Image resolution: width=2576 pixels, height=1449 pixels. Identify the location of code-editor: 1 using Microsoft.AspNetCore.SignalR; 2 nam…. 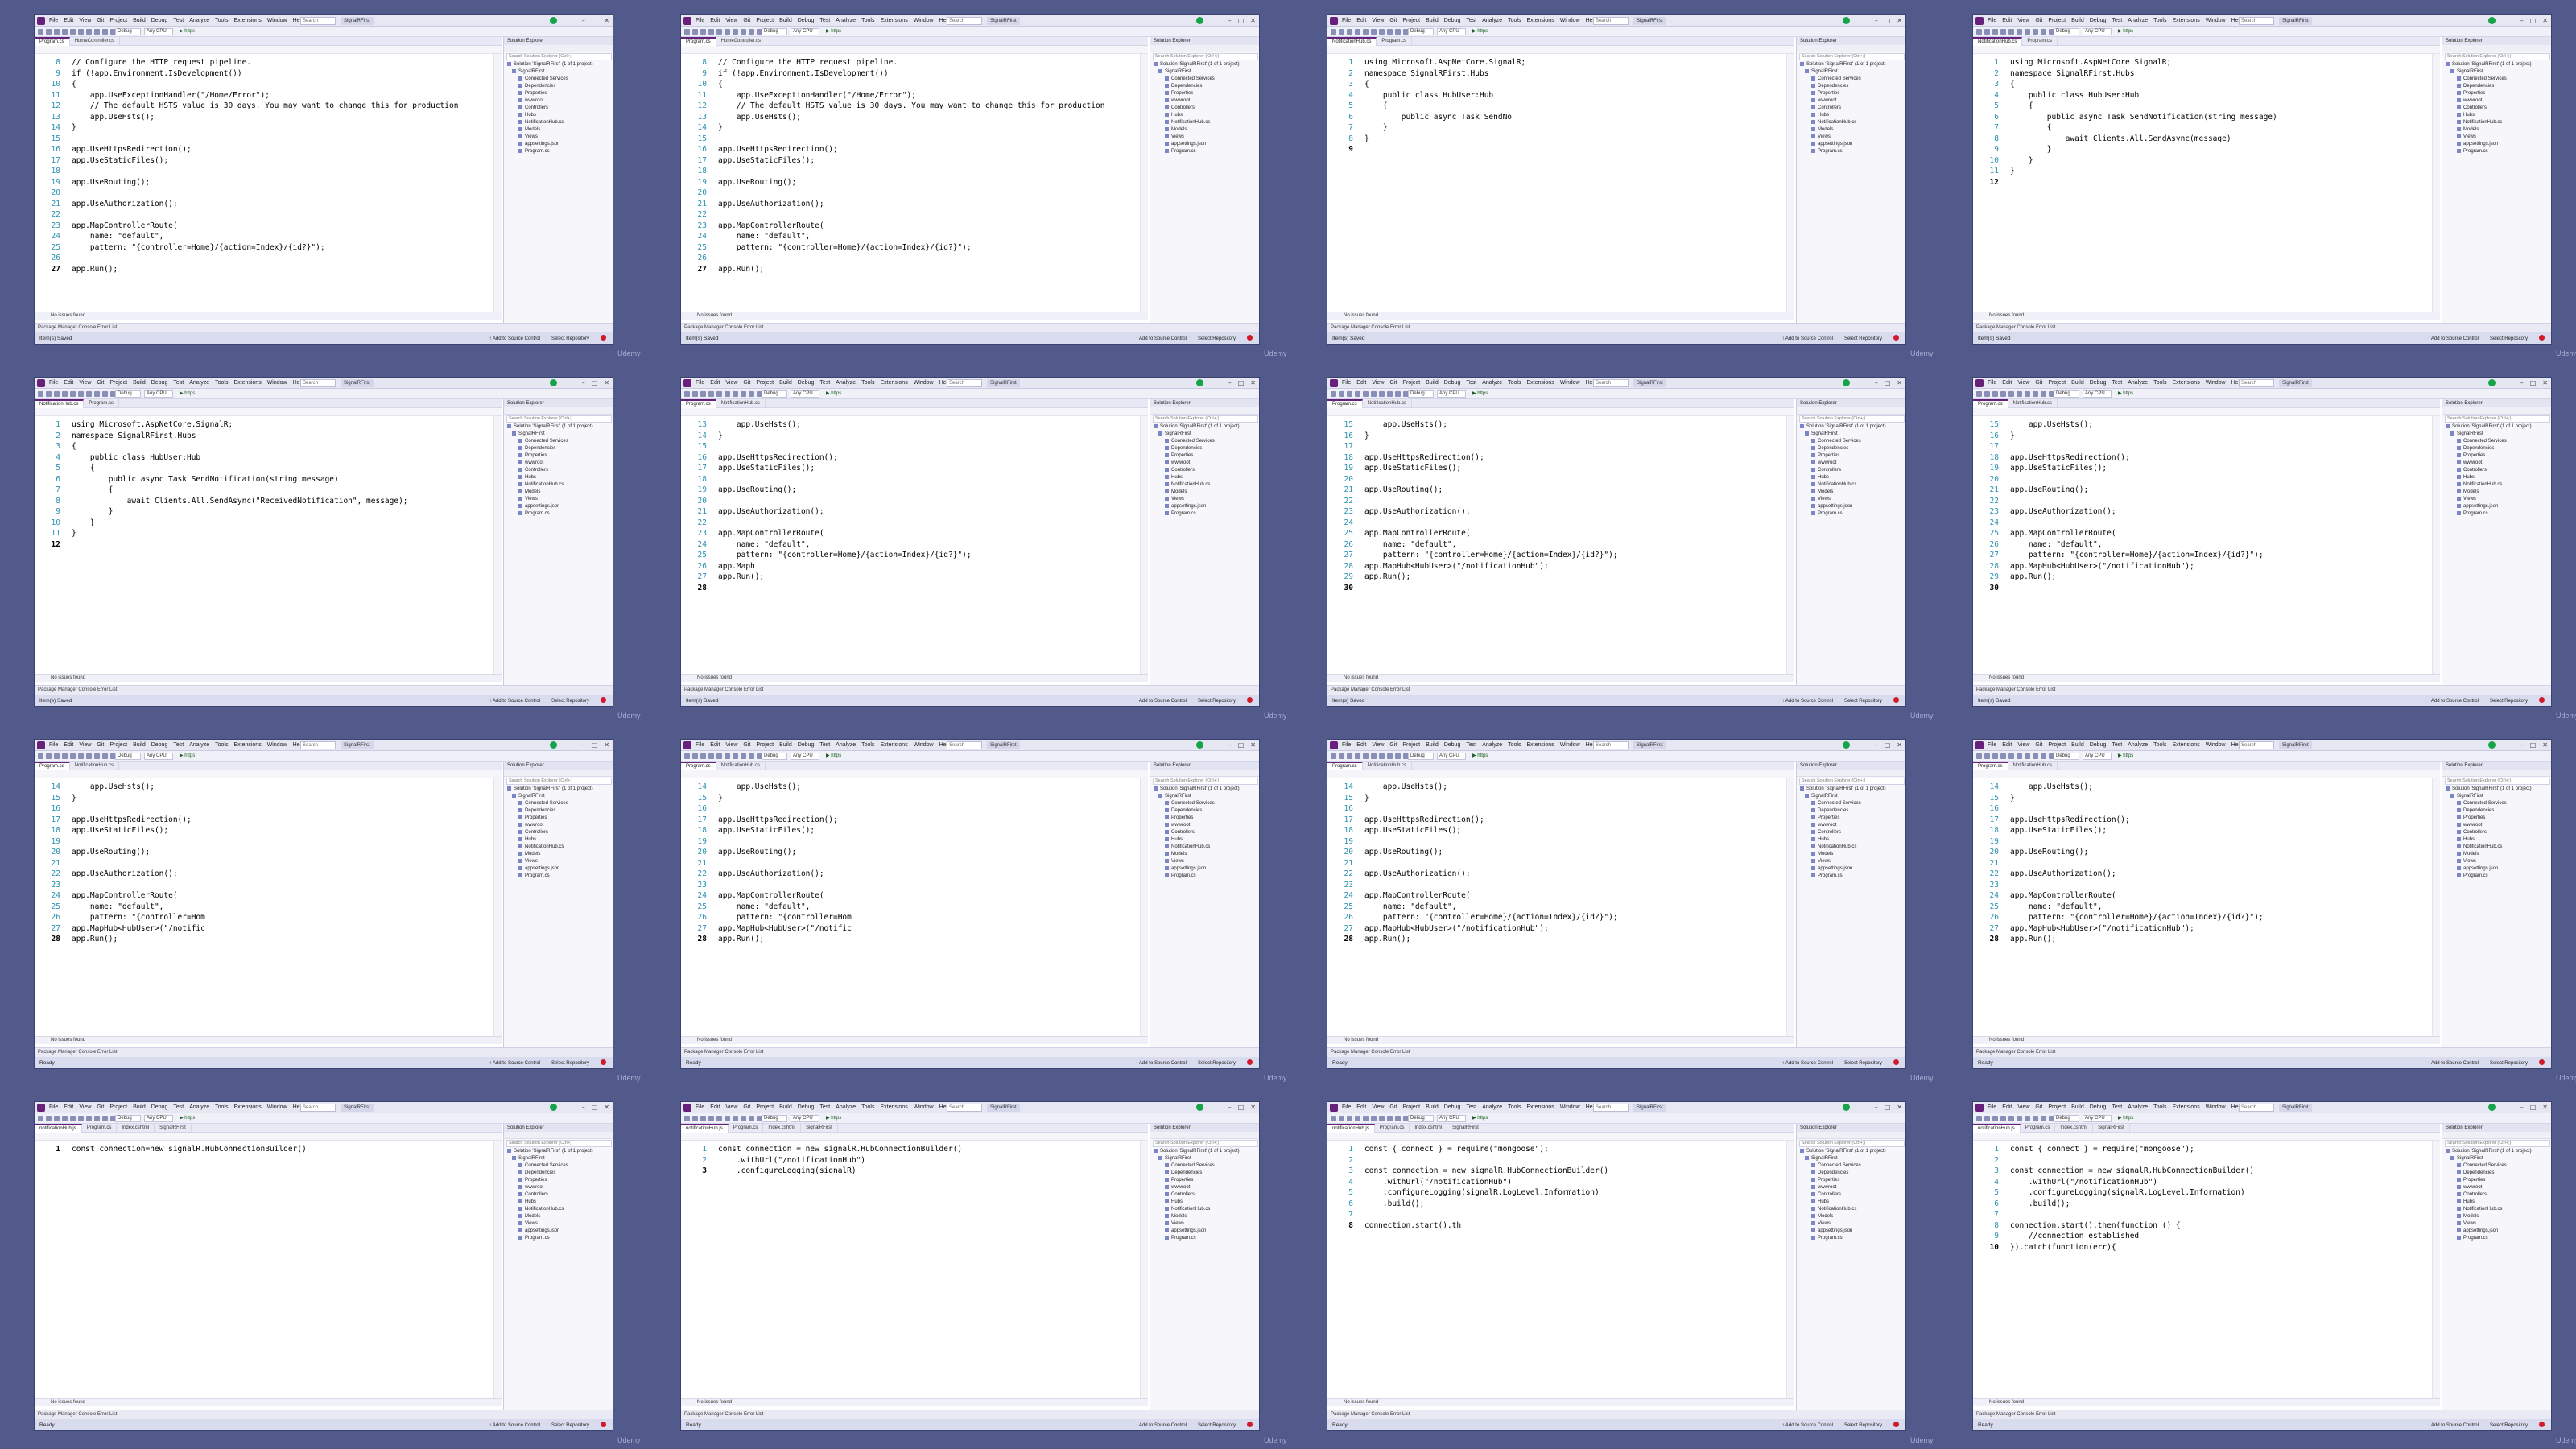
(1560, 183).